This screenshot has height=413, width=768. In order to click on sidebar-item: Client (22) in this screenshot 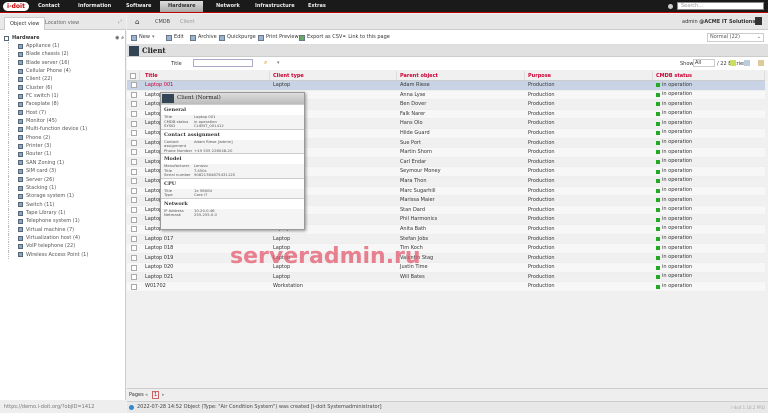, I will do `click(66, 79)`.